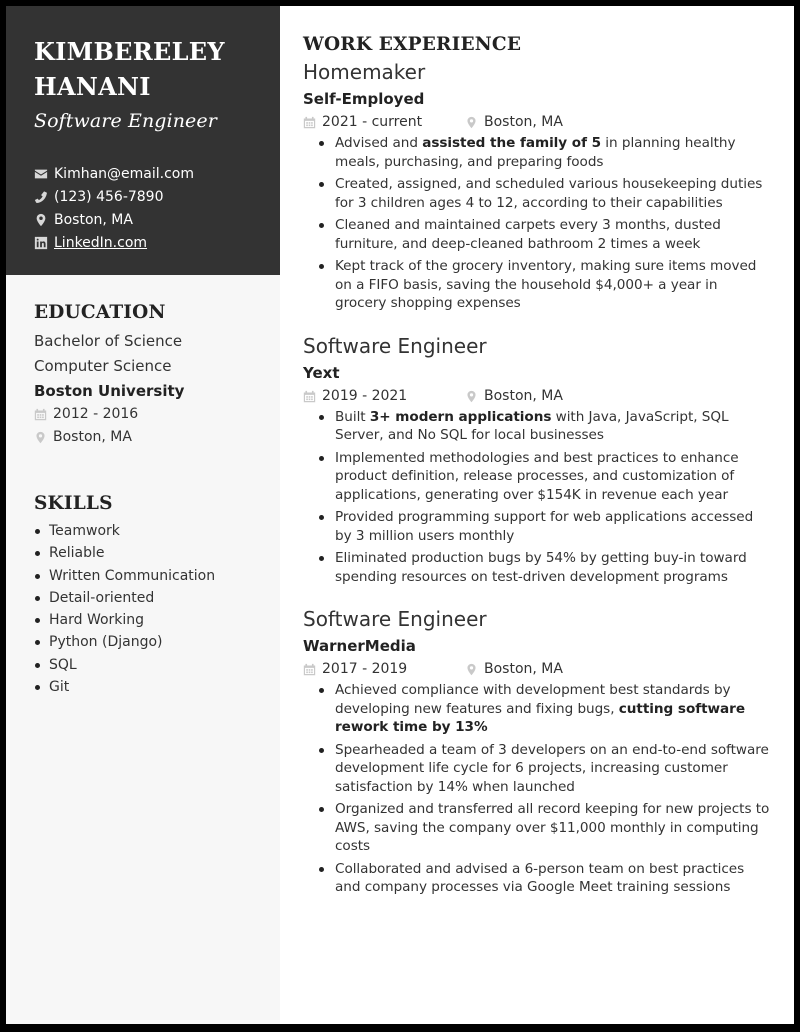 This screenshot has height=1032, width=800. What do you see at coordinates (100, 243) in the screenshot?
I see `linkedin-link: LinkedIn.com` at bounding box center [100, 243].